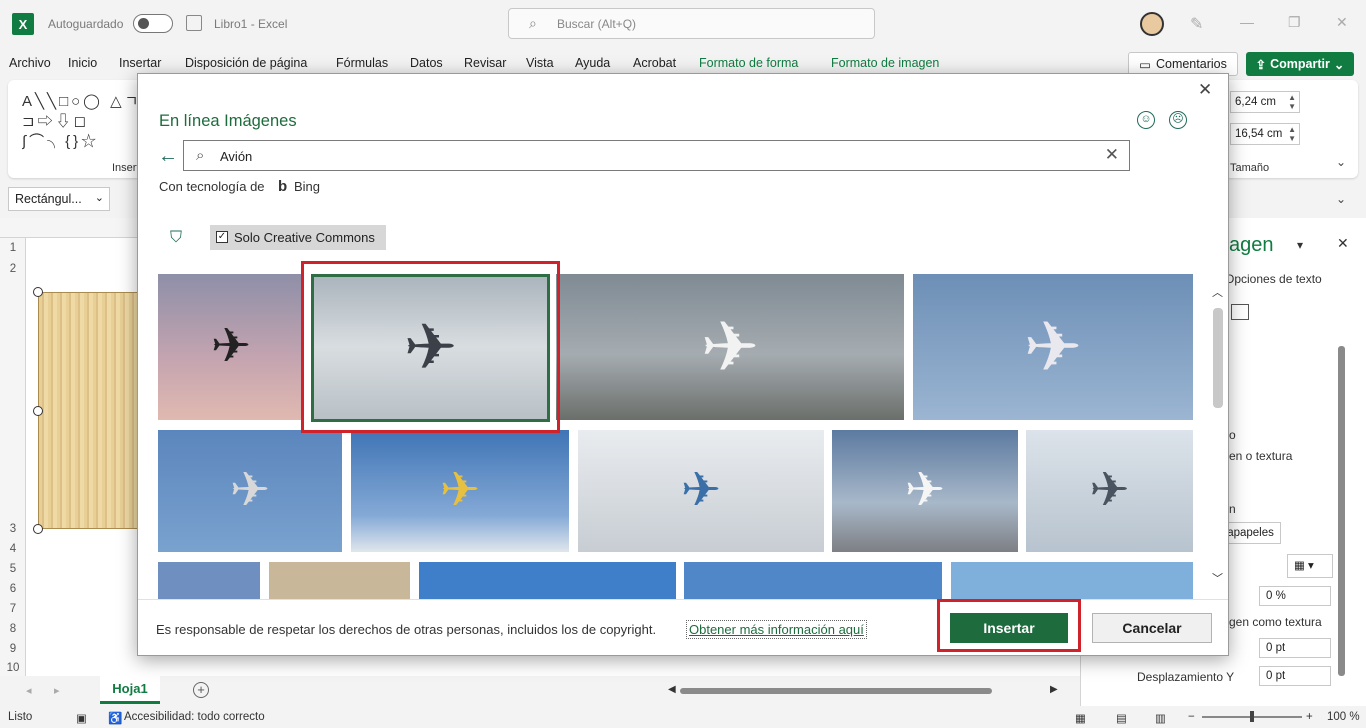 The height and width of the screenshot is (728, 1366). Describe the element at coordinates (194, 717) in the screenshot. I see `accessibility-status: Accesibilidad: todo correcto` at that location.